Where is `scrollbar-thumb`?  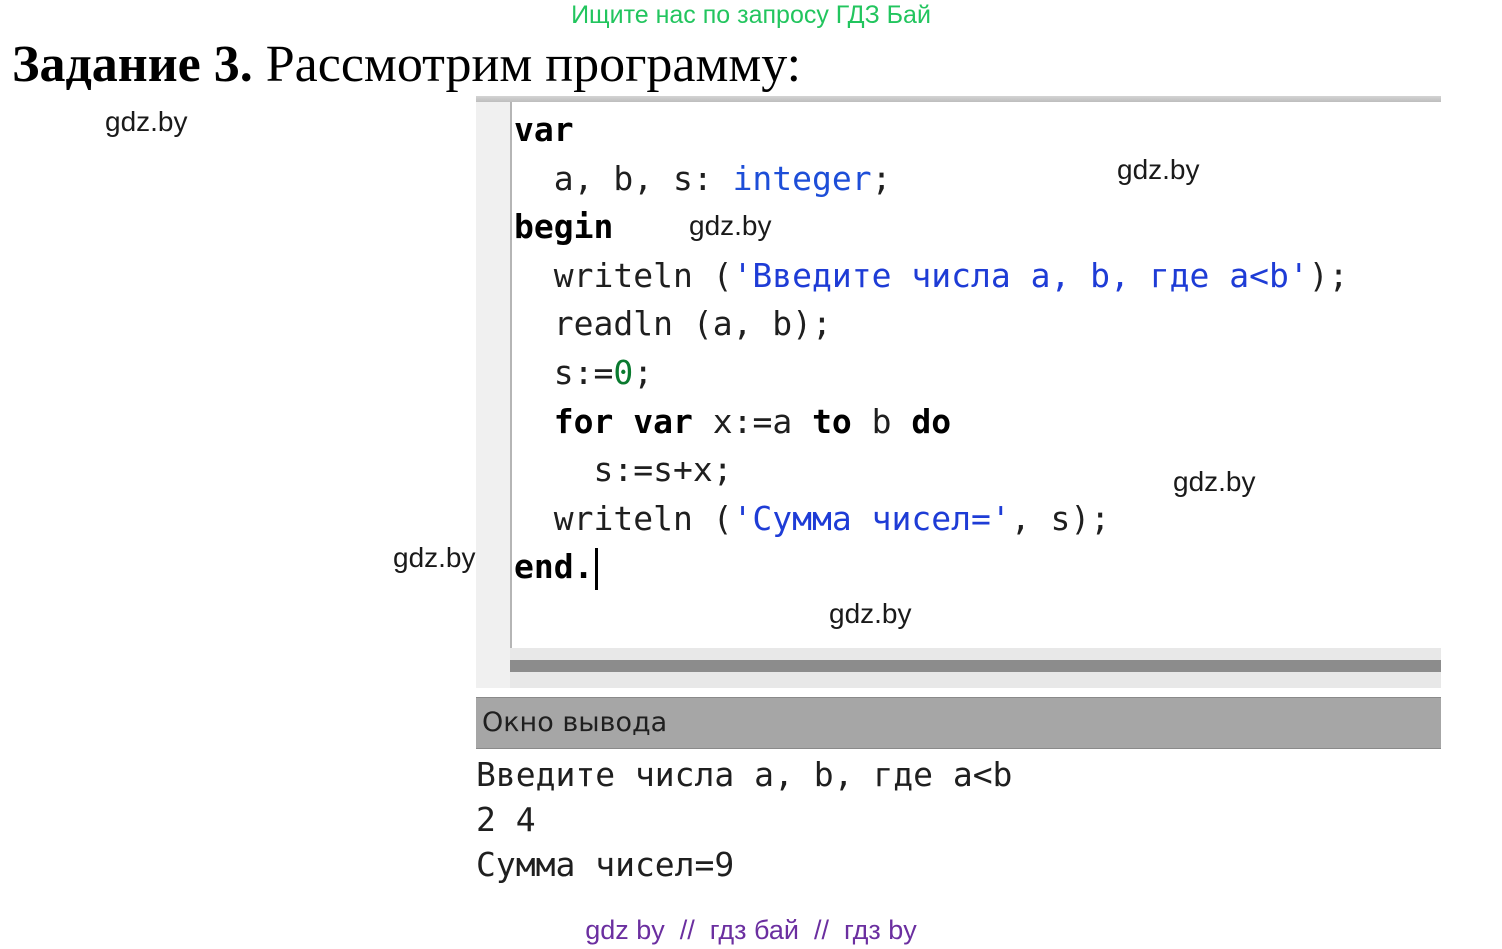 scrollbar-thumb is located at coordinates (975, 666).